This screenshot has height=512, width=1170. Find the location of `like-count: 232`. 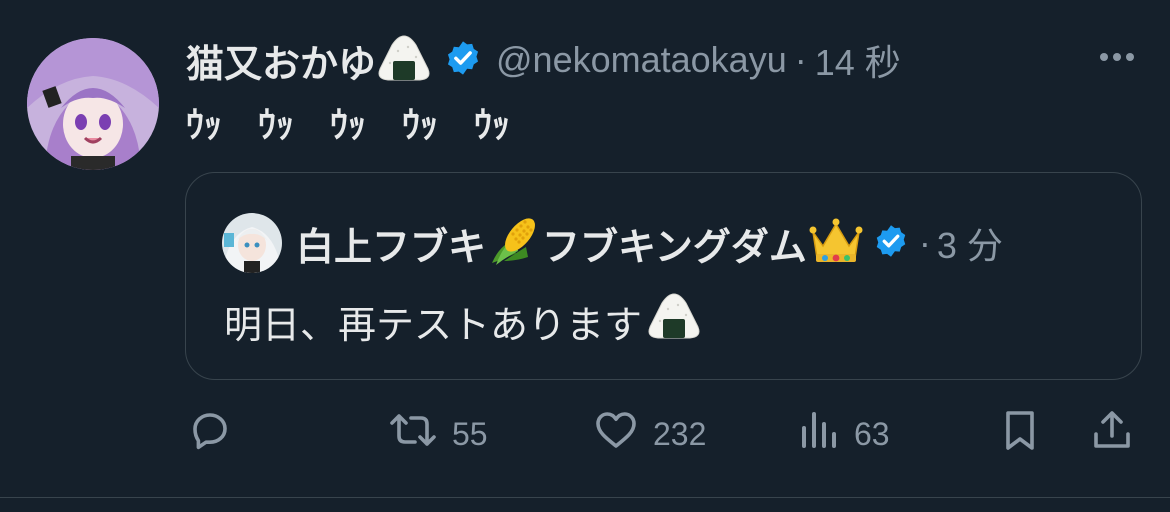

like-count: 232 is located at coordinates (680, 433).